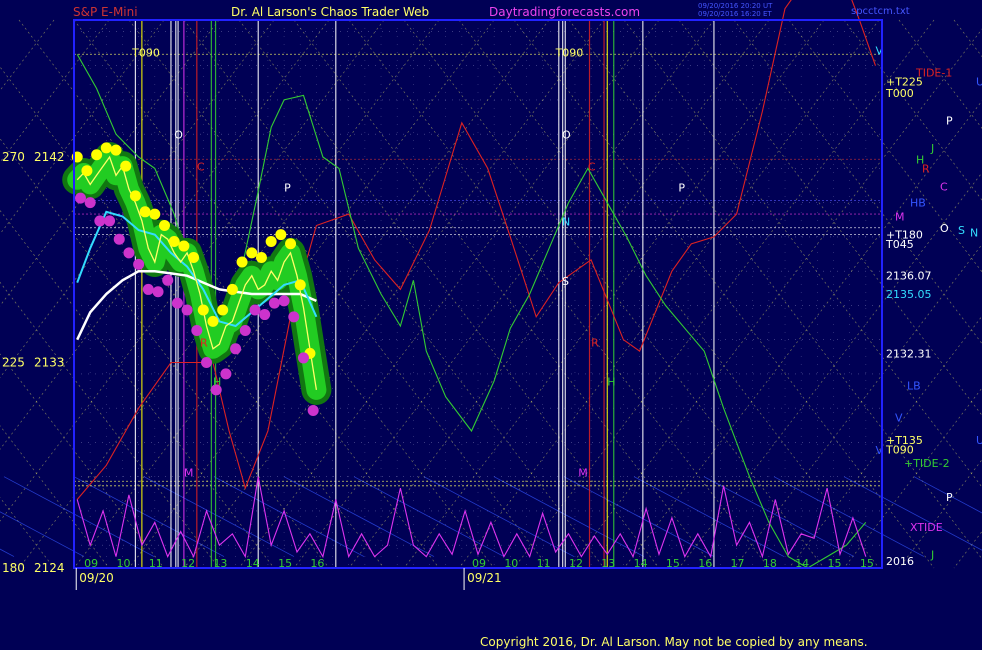  Describe the element at coordinates (217, 381) in the screenshot. I see `chart-annotation: H` at that location.